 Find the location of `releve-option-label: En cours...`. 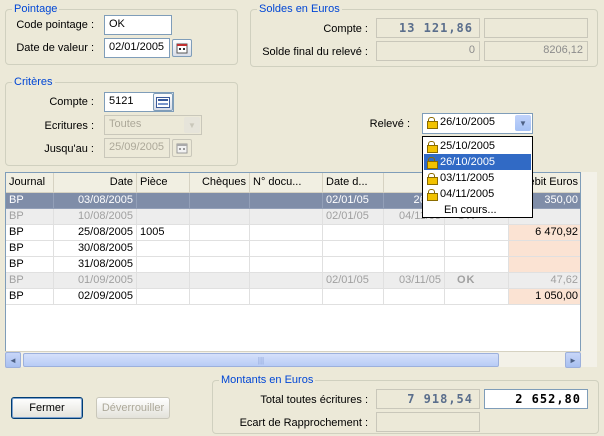

releve-option-label: En cours... is located at coordinates (470, 210).